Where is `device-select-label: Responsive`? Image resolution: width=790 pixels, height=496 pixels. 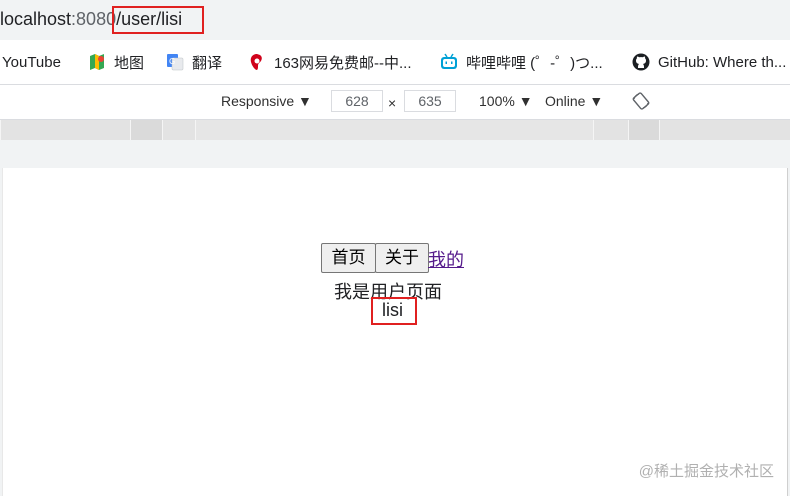 device-select-label: Responsive is located at coordinates (258, 101).